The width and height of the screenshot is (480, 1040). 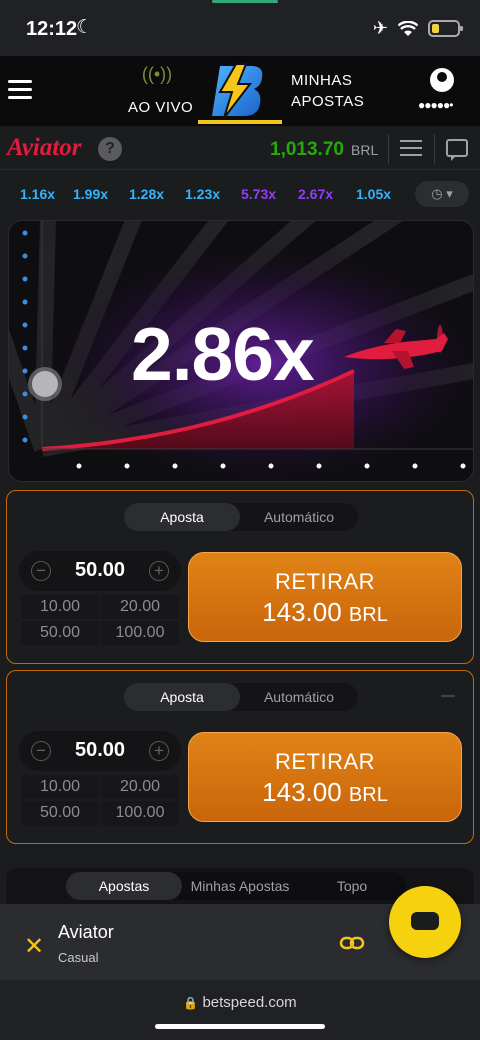 I want to click on masked-username: ●●●●●•, so click(x=435, y=105).